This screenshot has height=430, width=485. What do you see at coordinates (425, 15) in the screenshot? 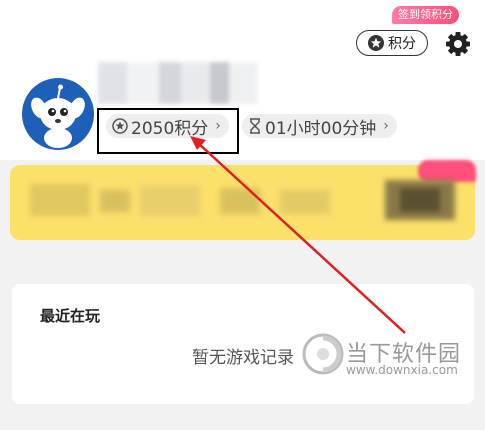
I see `sign-in-points-badge: 签到领积分` at bounding box center [425, 15].